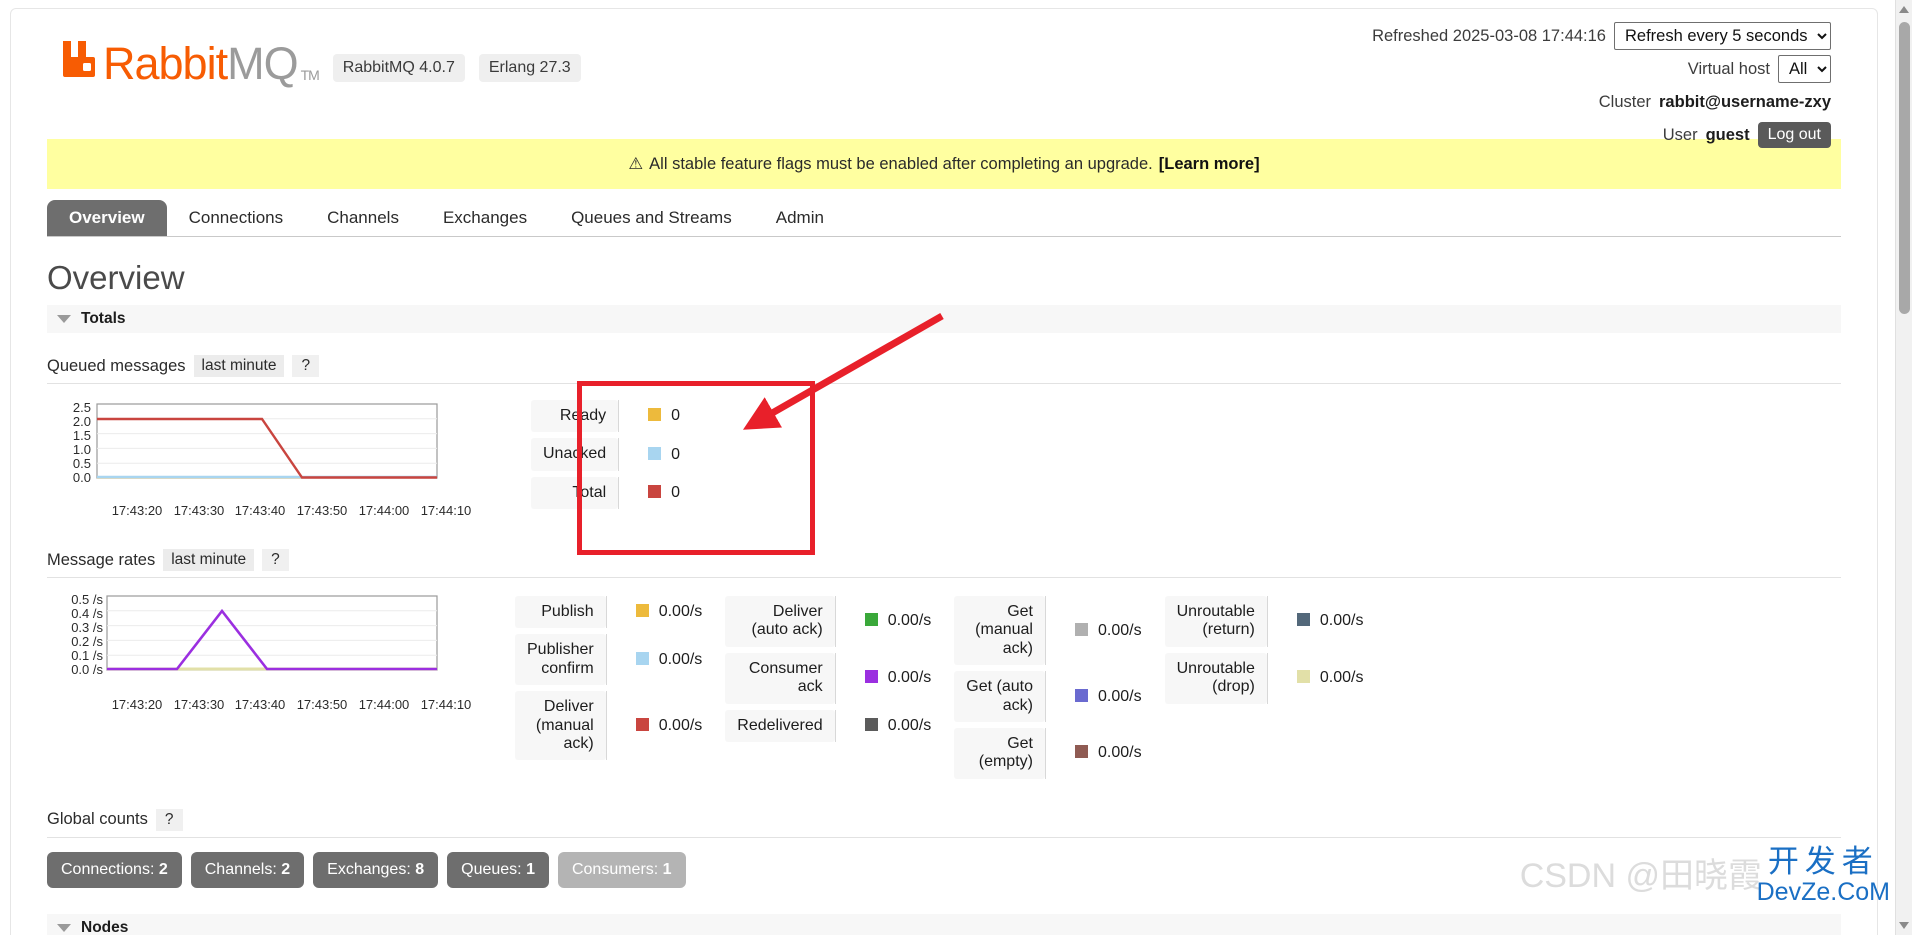  I want to click on legend-value-ready: 0, so click(658, 416).